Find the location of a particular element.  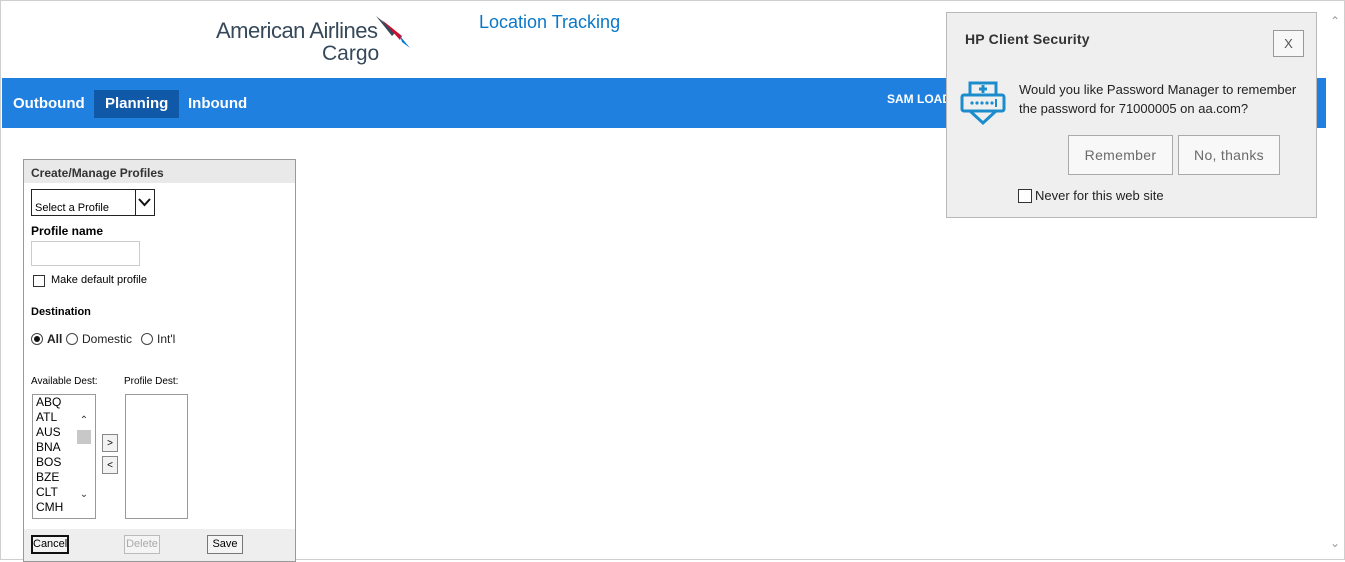

scroll-down-icon: ⌄ is located at coordinates (1335, 543).